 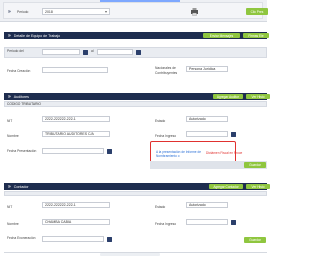 I want to click on period-label: Periodo, so click(x=23, y=12).